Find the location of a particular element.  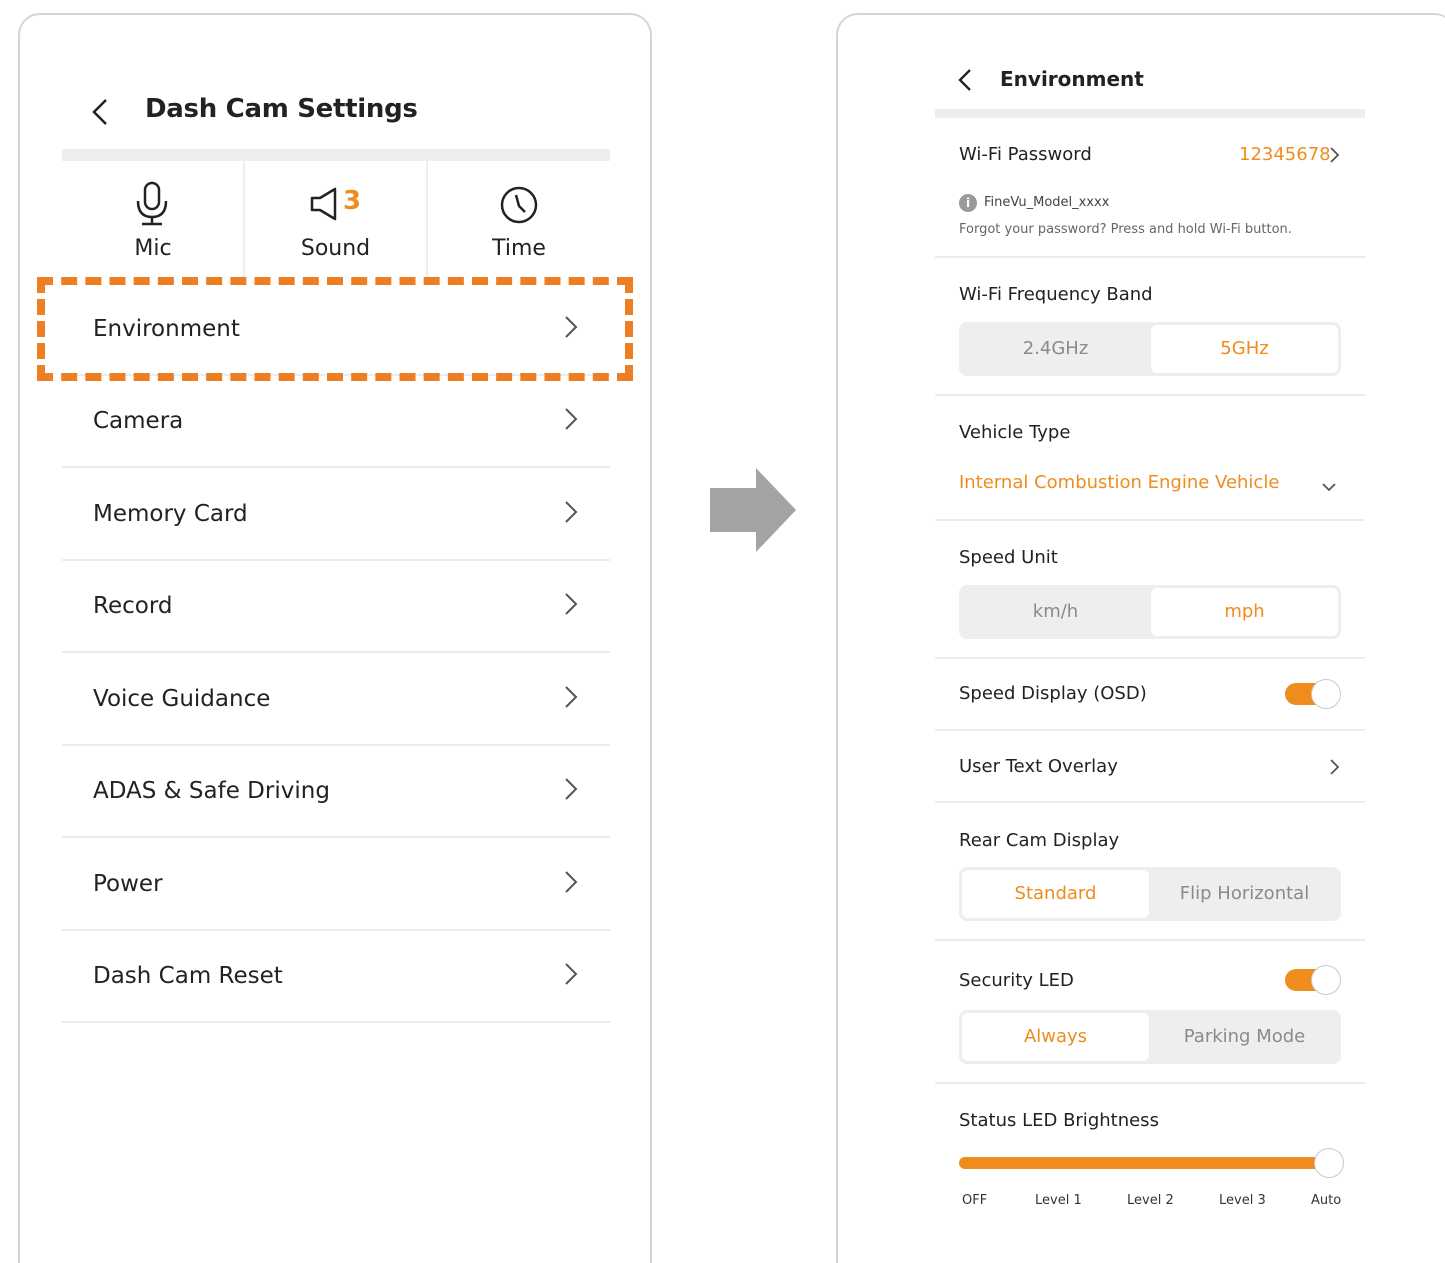

wifi-password-value: 12345678 is located at coordinates (1285, 154).